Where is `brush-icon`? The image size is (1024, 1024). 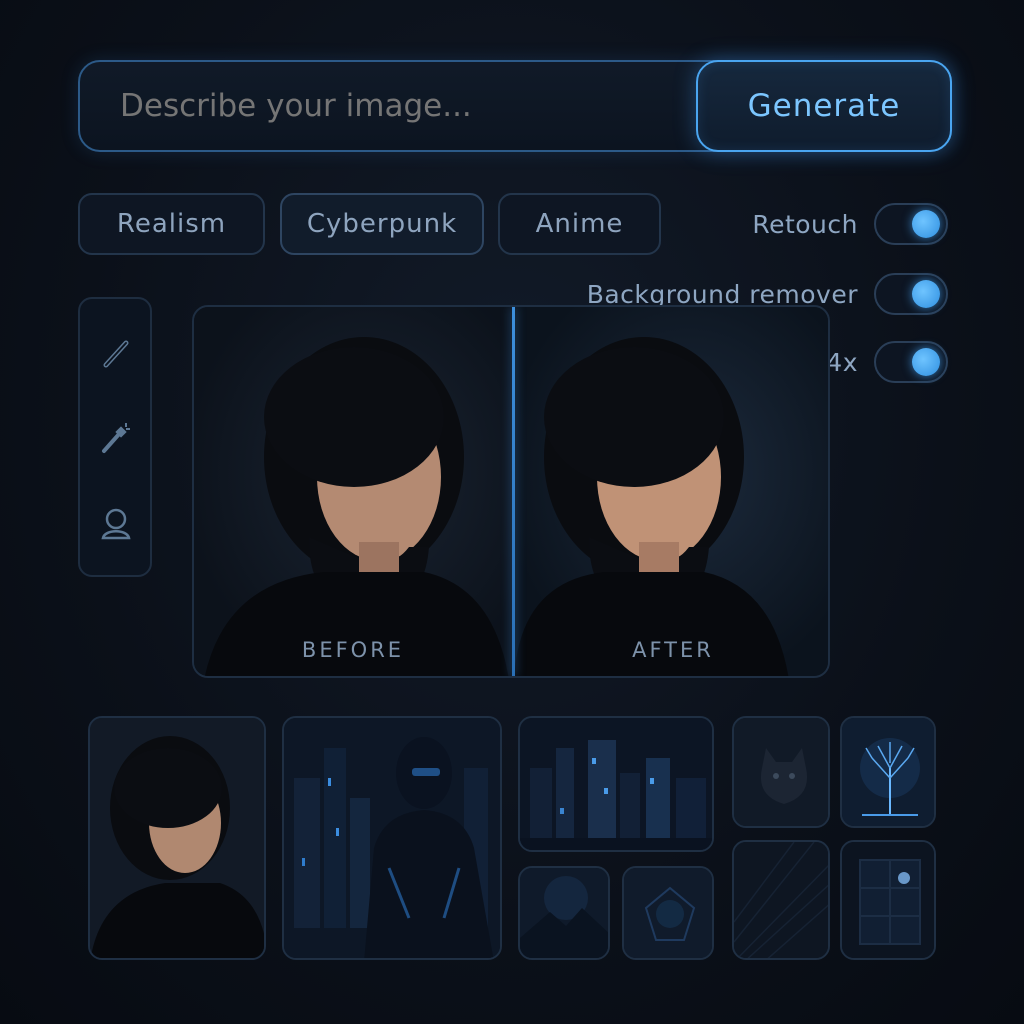 brush-icon is located at coordinates (116, 353).